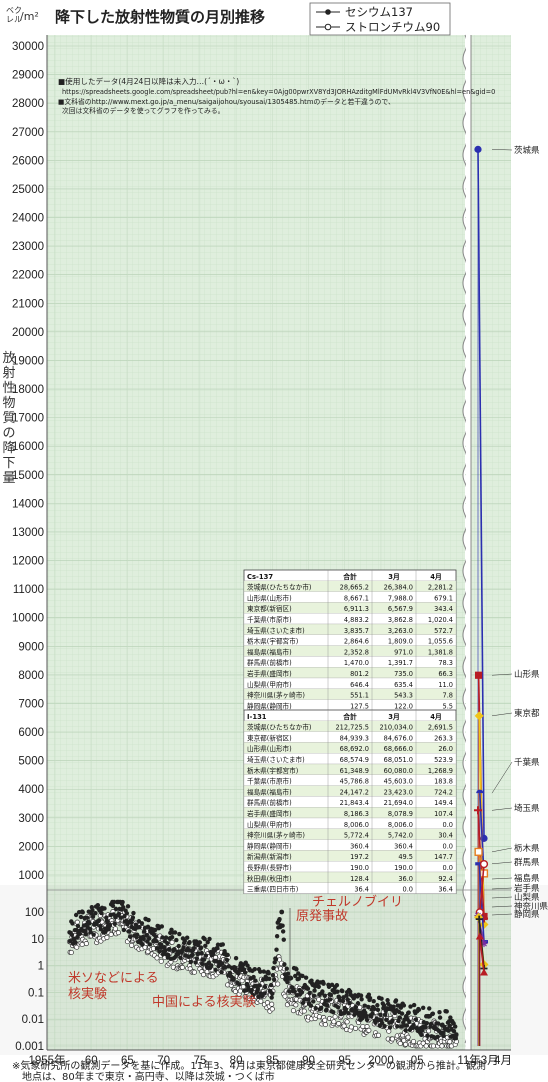 This screenshot has width=548, height=1082. I want to click on y-tick-label: 3000, so click(31, 819).